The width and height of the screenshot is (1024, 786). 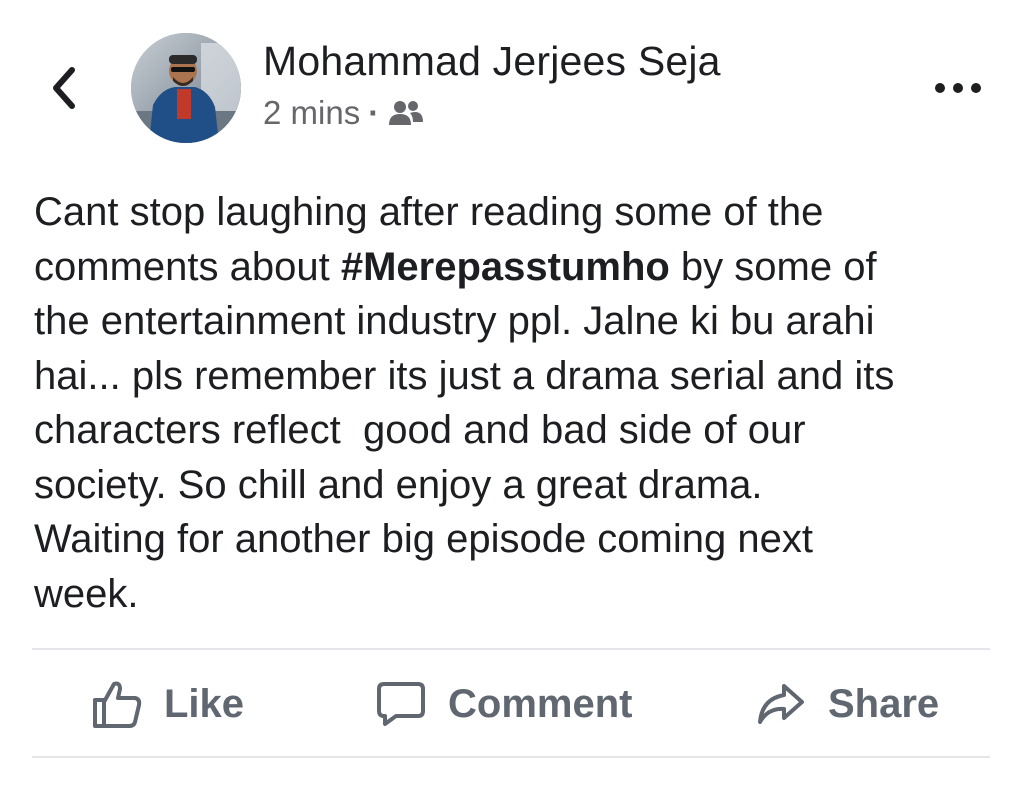 I want to click on hashtag-link: #Merepasstumho, so click(x=505, y=267).